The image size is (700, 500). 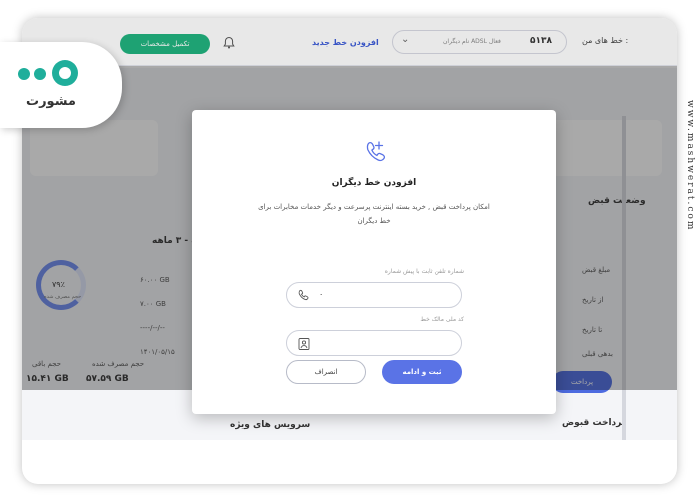 I want to click on owner-id-input, so click(x=374, y=343).